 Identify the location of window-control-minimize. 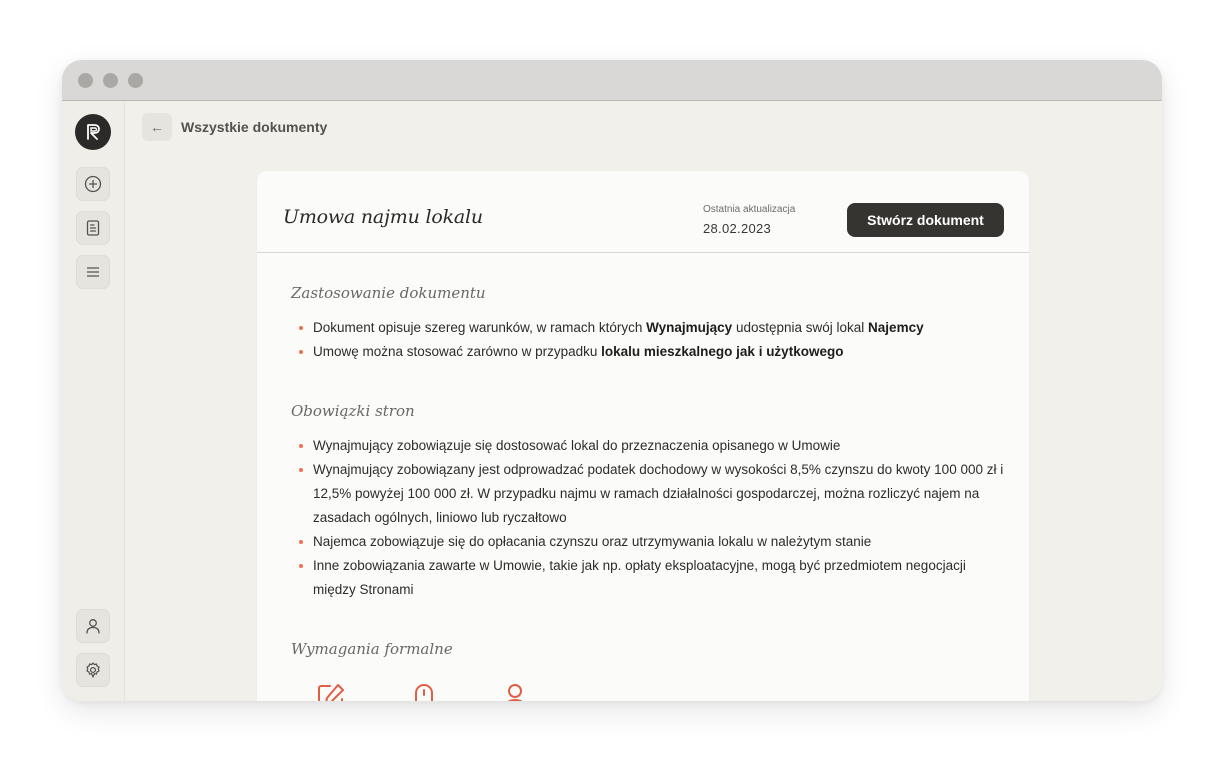
(110, 80).